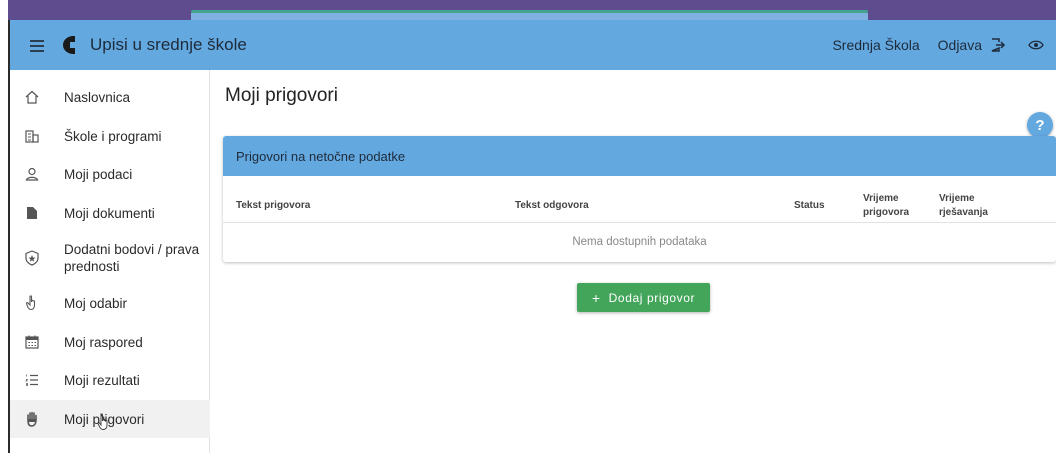 The height and width of the screenshot is (453, 1056). What do you see at coordinates (102, 421) in the screenshot?
I see `mouse-cursor-icon` at bounding box center [102, 421].